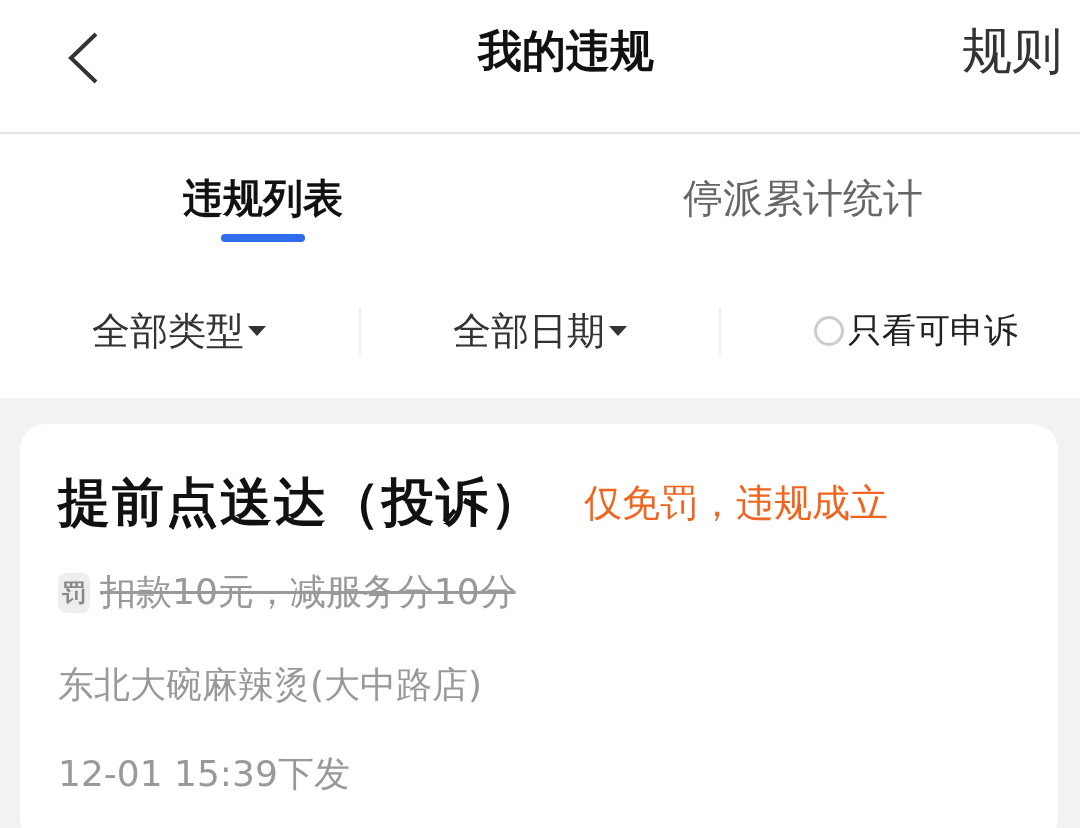 The image size is (1080, 828). I want to click on rules-link: 规则, so click(1012, 51).